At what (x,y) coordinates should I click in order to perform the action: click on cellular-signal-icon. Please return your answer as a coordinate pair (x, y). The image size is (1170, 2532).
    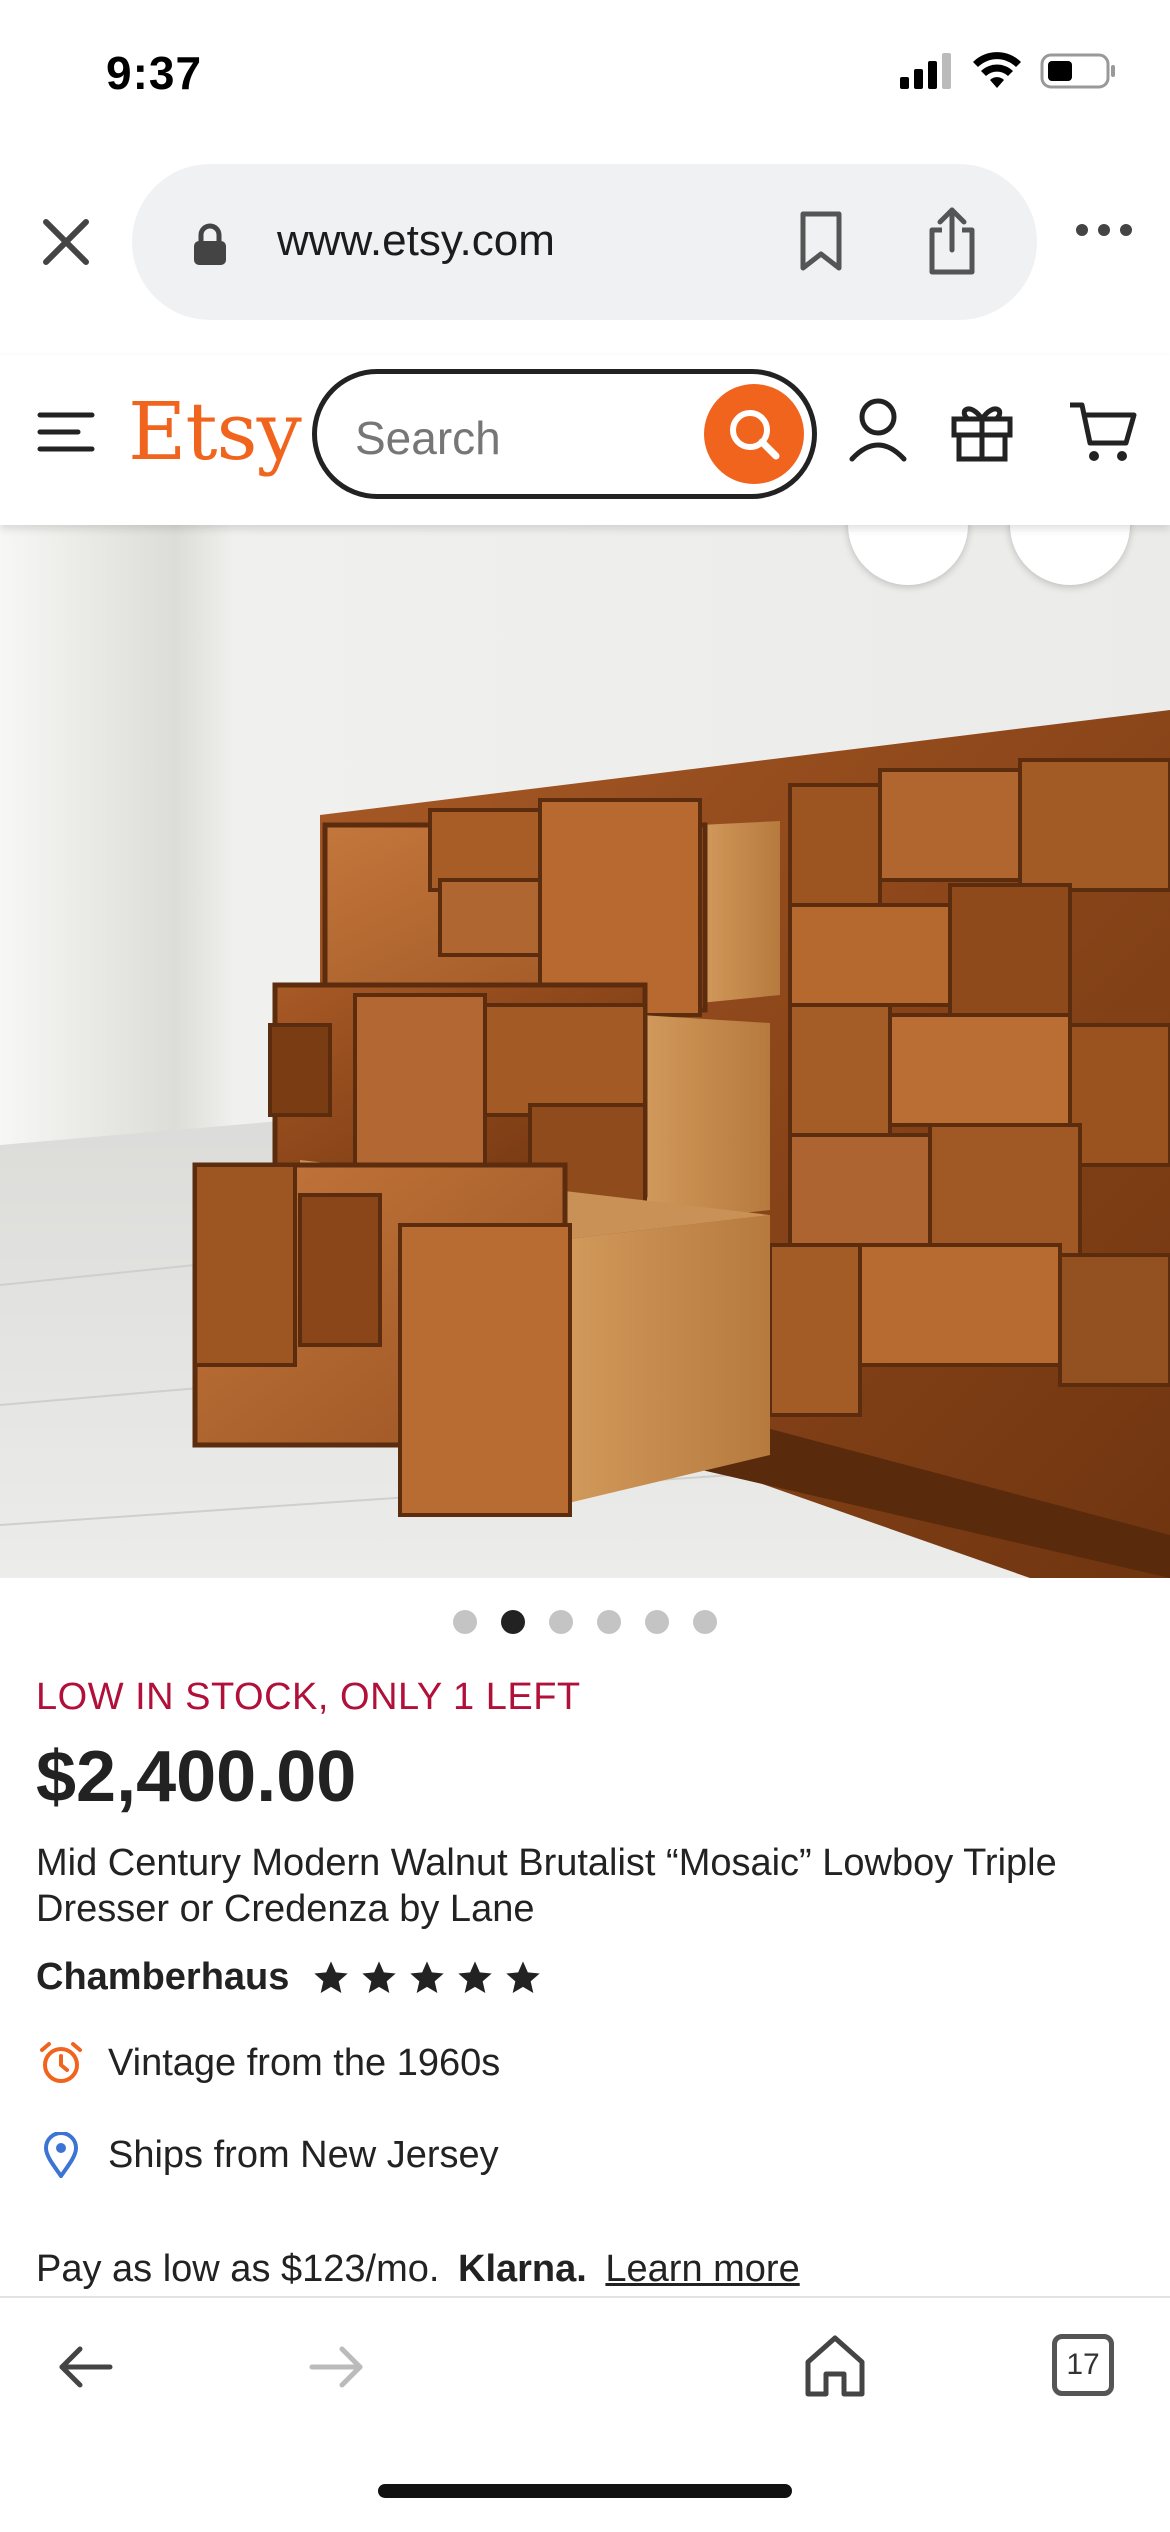
    Looking at the image, I should click on (925, 71).